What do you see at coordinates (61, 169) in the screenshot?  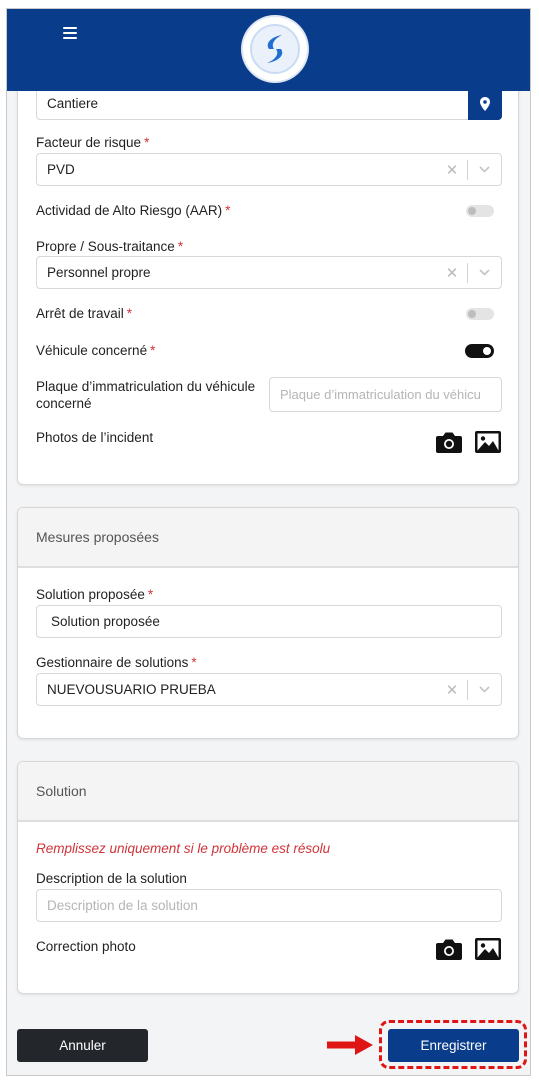 I see `risk-factor-value: PVD` at bounding box center [61, 169].